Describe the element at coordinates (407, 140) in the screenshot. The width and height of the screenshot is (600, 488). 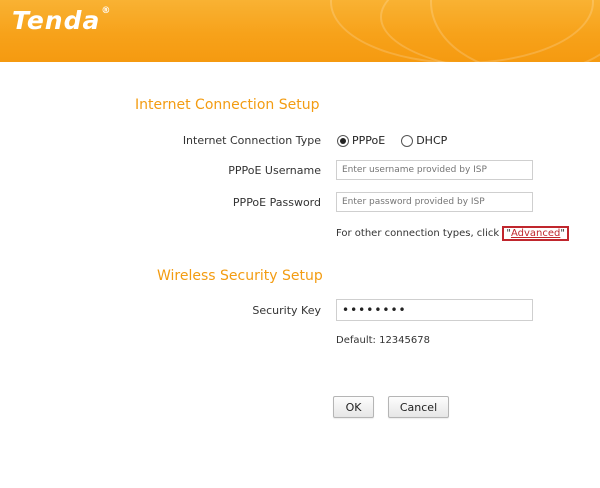
I see `radio-dhcp-icon` at that location.